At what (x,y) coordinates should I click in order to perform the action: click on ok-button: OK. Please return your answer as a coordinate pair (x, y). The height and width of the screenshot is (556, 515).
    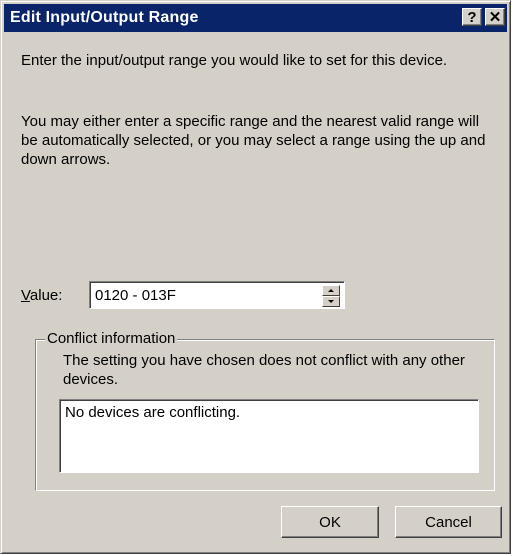
    Looking at the image, I should click on (330, 522).